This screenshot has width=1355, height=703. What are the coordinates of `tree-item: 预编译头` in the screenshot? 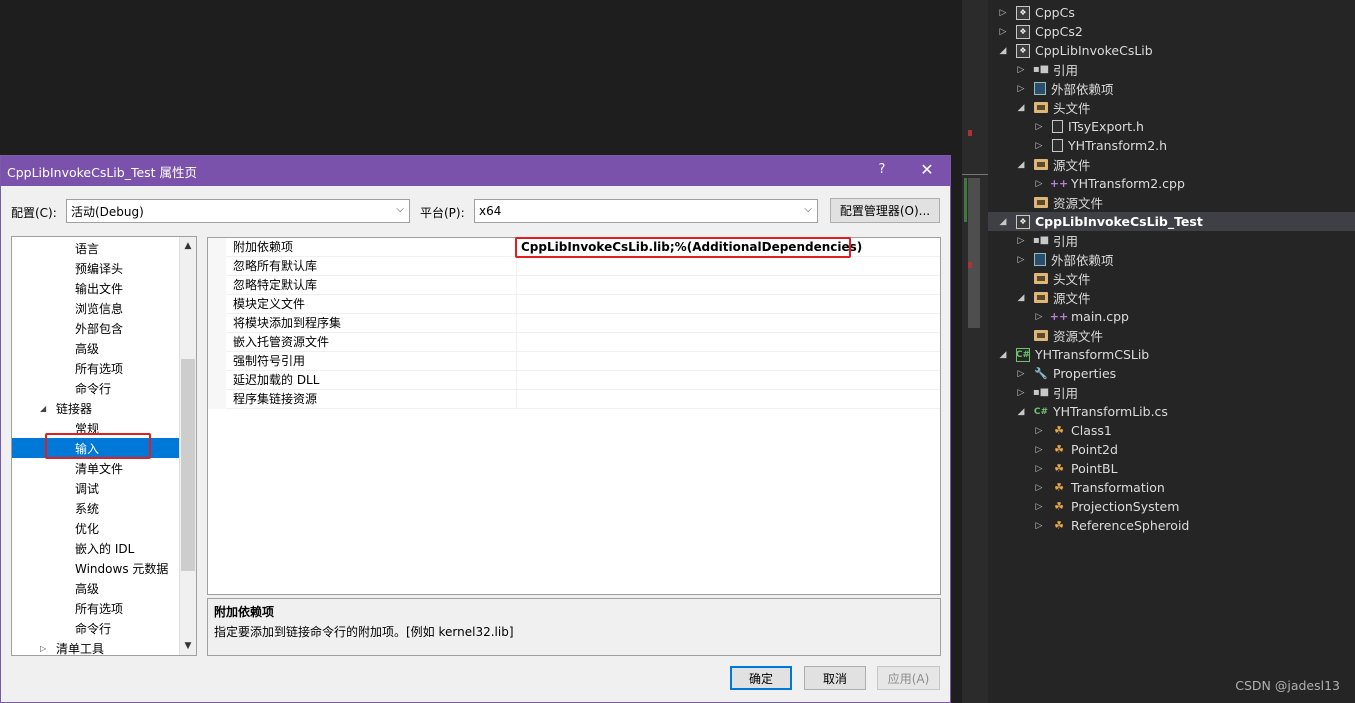 It's located at (95, 268).